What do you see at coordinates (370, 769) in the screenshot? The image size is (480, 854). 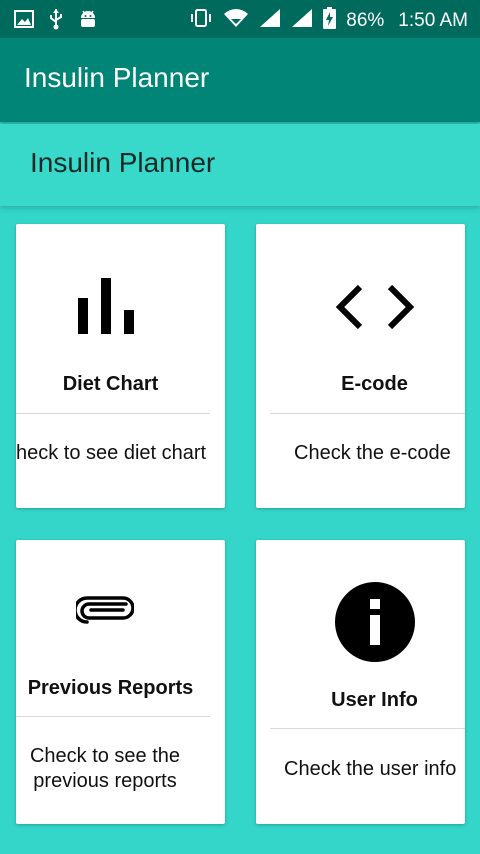 I see `card-description: Check the user info` at bounding box center [370, 769].